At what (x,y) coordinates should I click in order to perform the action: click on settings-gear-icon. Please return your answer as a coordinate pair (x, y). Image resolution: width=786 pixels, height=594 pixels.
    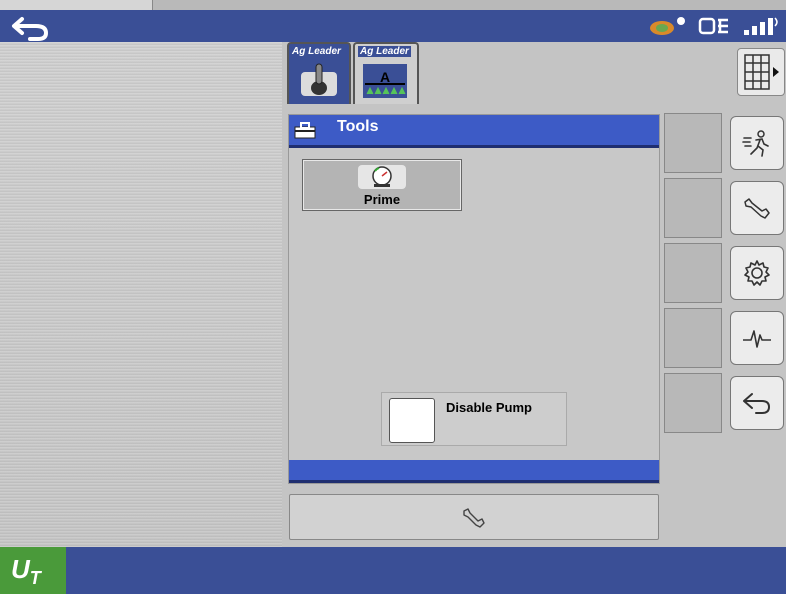
    Looking at the image, I should click on (757, 273).